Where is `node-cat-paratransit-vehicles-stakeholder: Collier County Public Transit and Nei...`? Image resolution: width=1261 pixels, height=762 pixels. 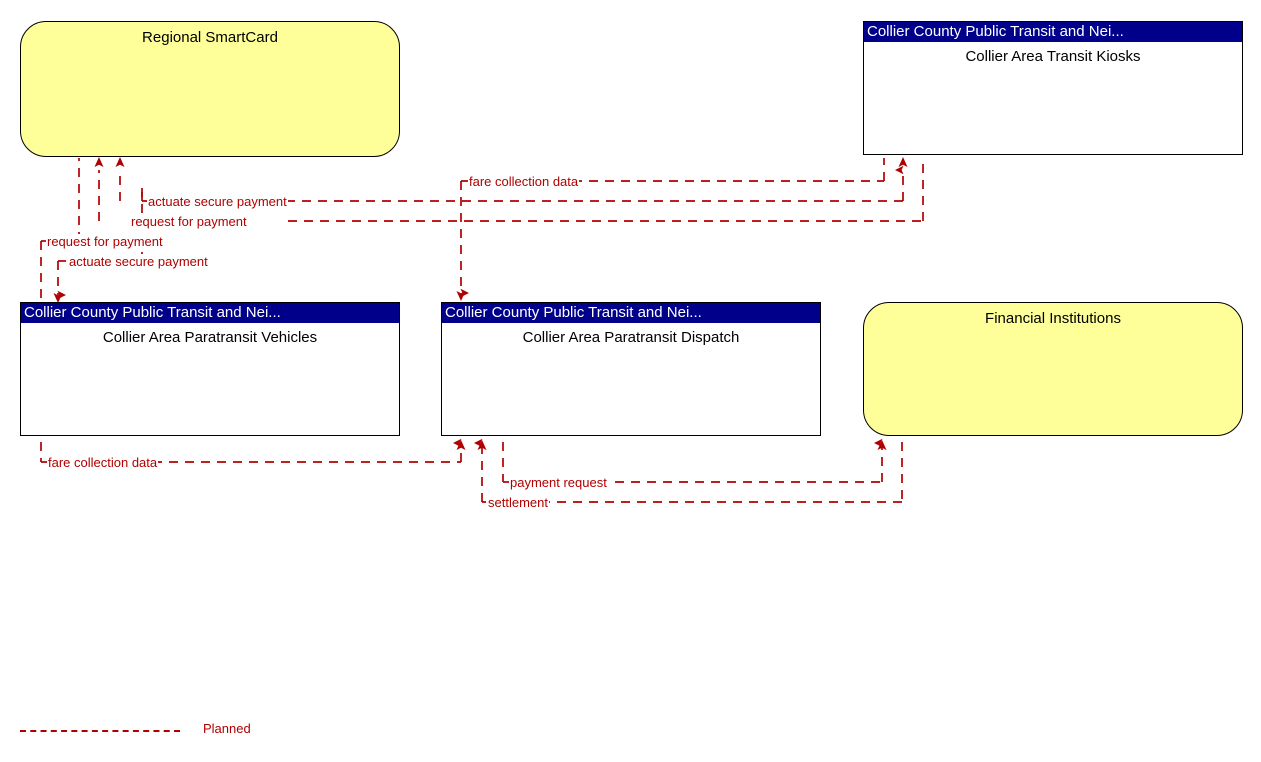 node-cat-paratransit-vehicles-stakeholder: Collier County Public Transit and Nei... is located at coordinates (210, 313).